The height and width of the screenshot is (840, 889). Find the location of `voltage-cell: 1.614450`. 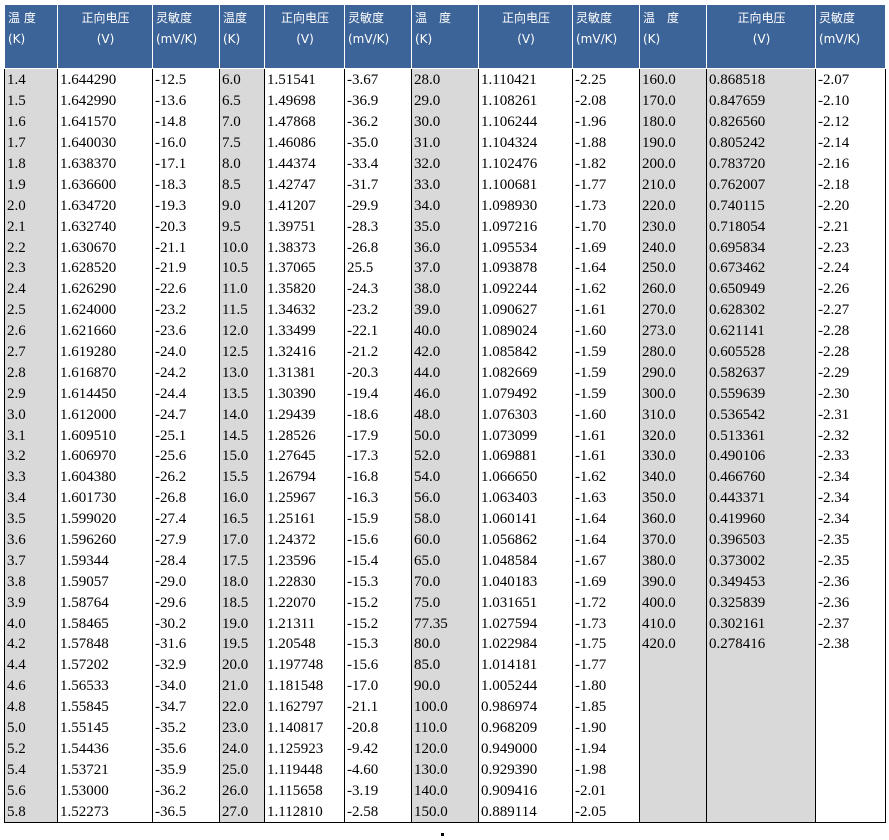

voltage-cell: 1.614450 is located at coordinates (105, 394).